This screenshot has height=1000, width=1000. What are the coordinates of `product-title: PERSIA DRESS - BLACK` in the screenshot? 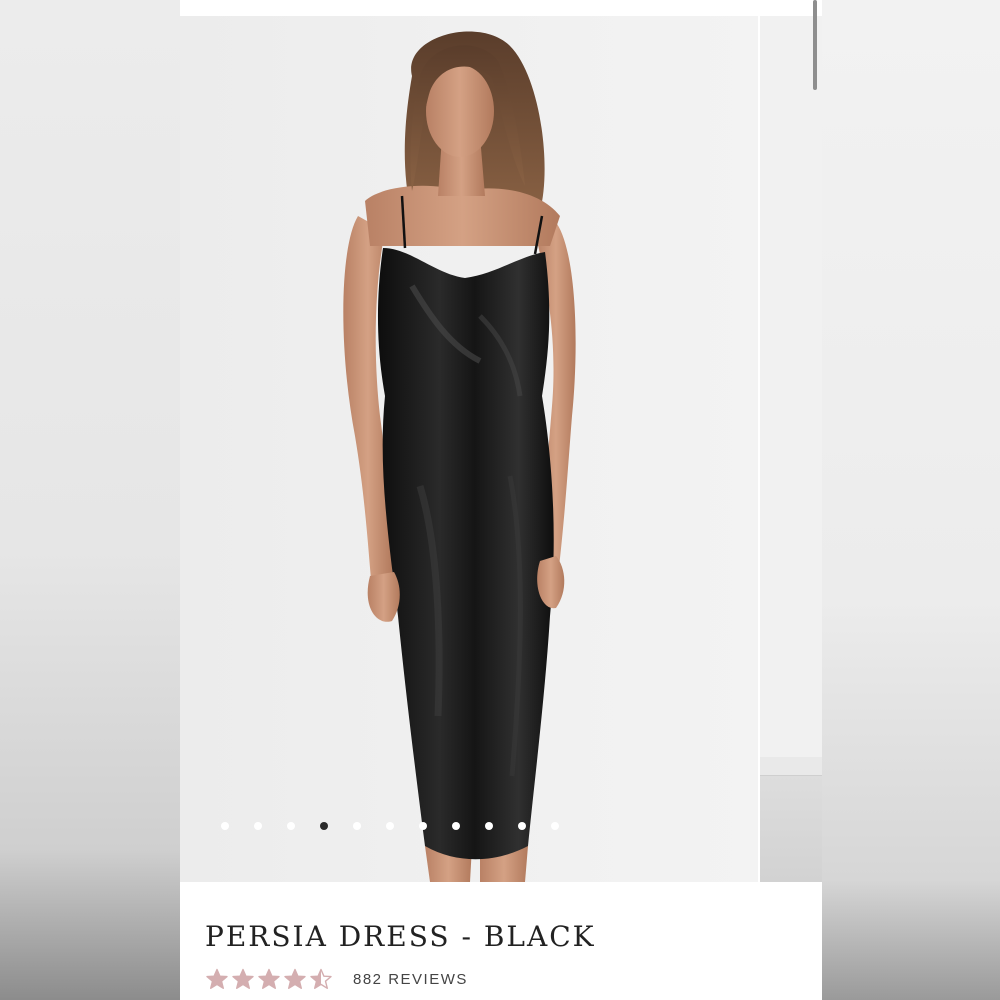 It's located at (400, 936).